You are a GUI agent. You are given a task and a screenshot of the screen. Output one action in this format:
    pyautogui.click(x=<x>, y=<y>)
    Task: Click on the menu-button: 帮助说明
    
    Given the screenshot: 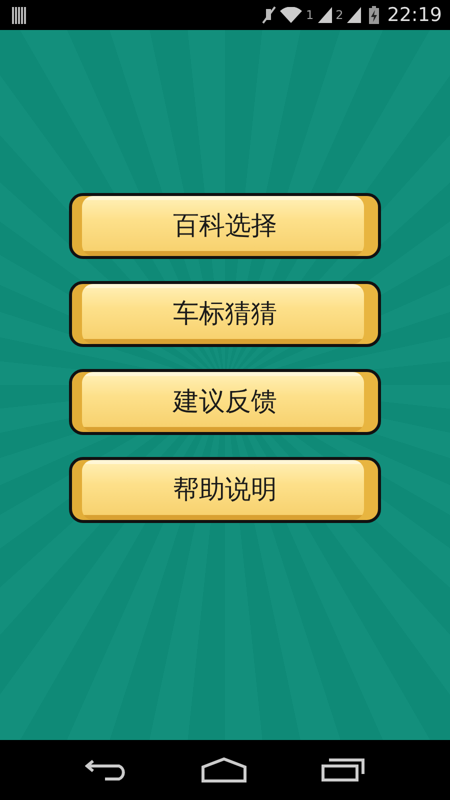 What is the action you would take?
    pyautogui.click(x=225, y=490)
    